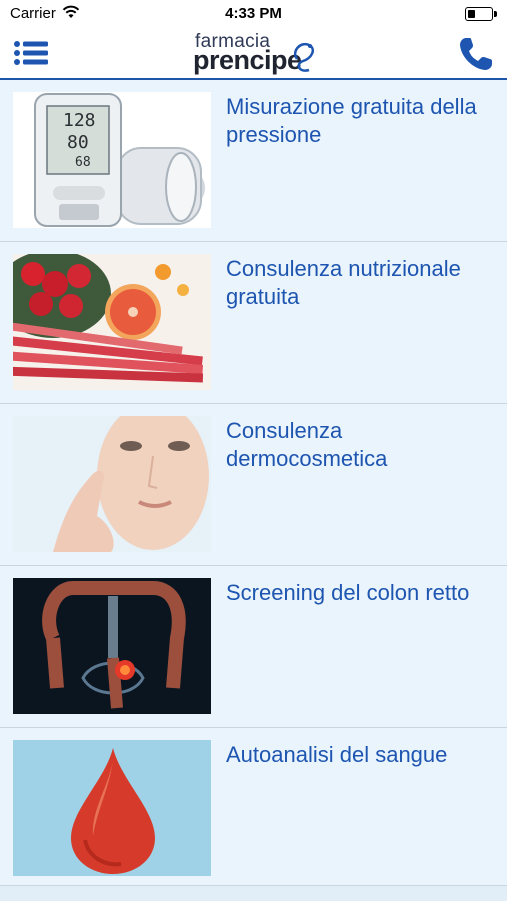  I want to click on blood-pressure-monitor-image: 128 80 68, so click(112, 160).